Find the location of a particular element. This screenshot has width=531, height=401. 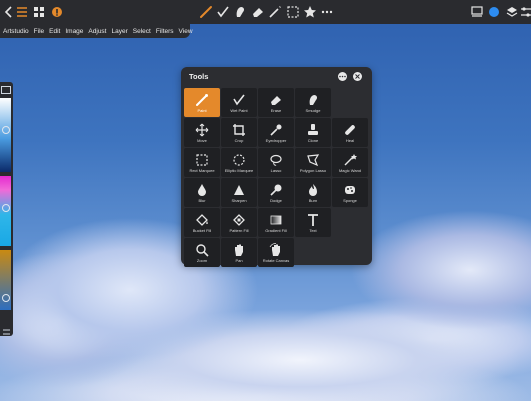

zoom-icon is located at coordinates (202, 250).